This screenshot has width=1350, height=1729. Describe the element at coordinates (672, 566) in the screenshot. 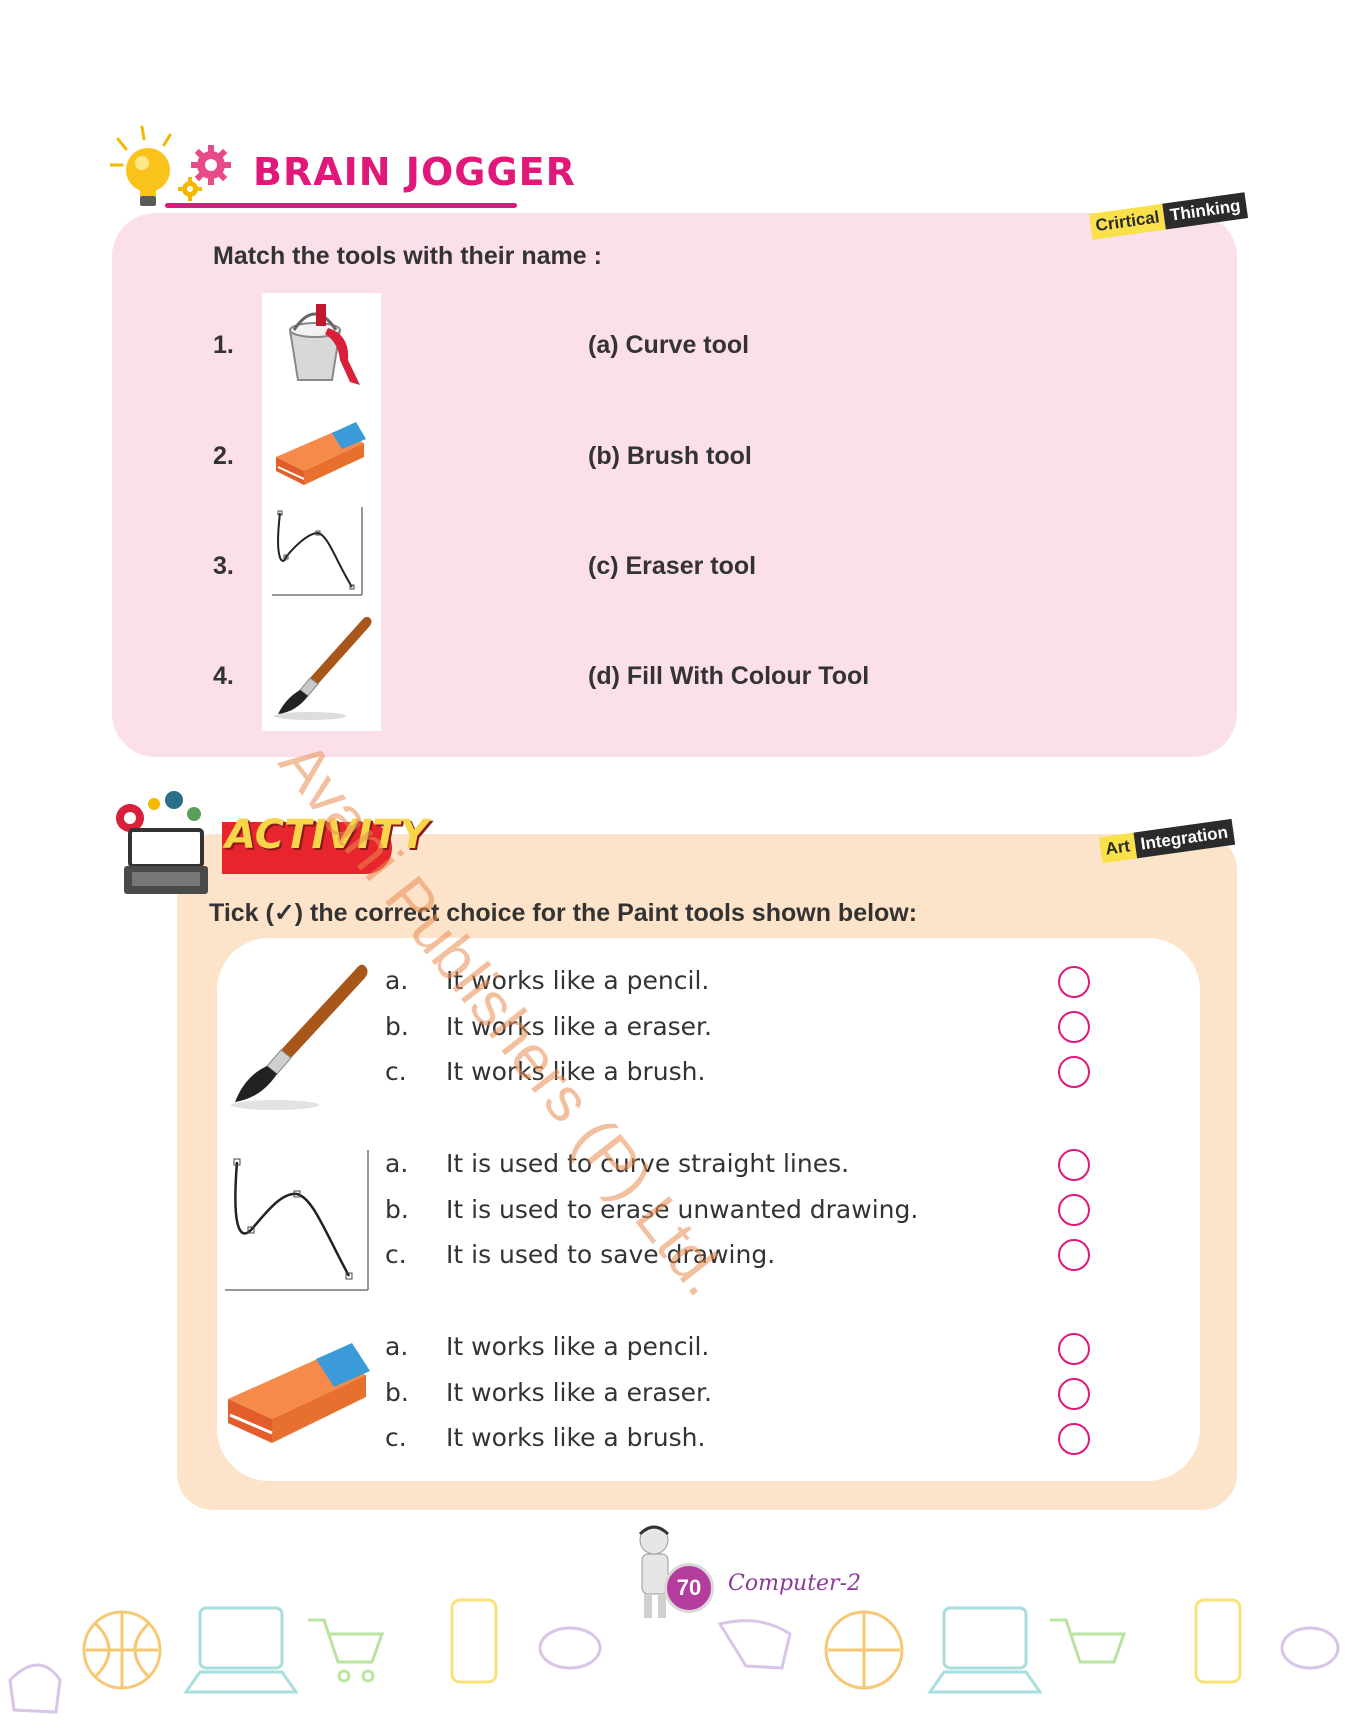

I see `option-c: (c) Eraser tool` at that location.